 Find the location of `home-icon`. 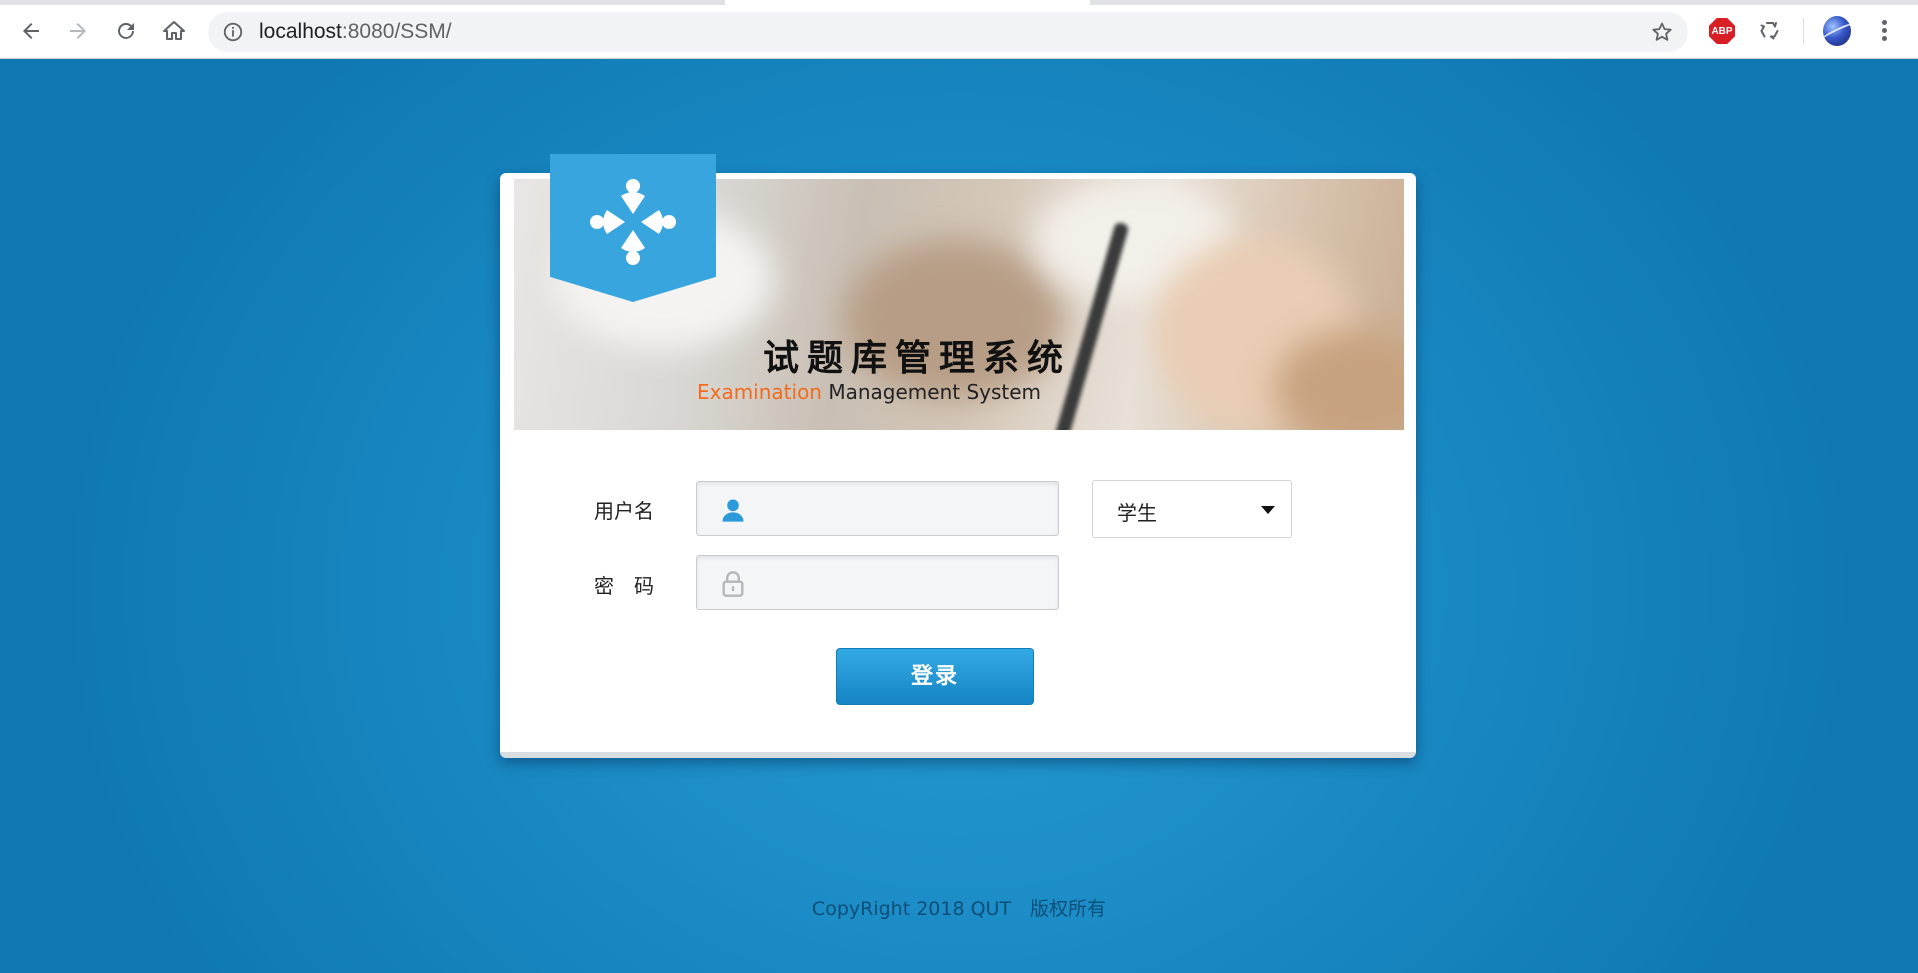

home-icon is located at coordinates (174, 30).